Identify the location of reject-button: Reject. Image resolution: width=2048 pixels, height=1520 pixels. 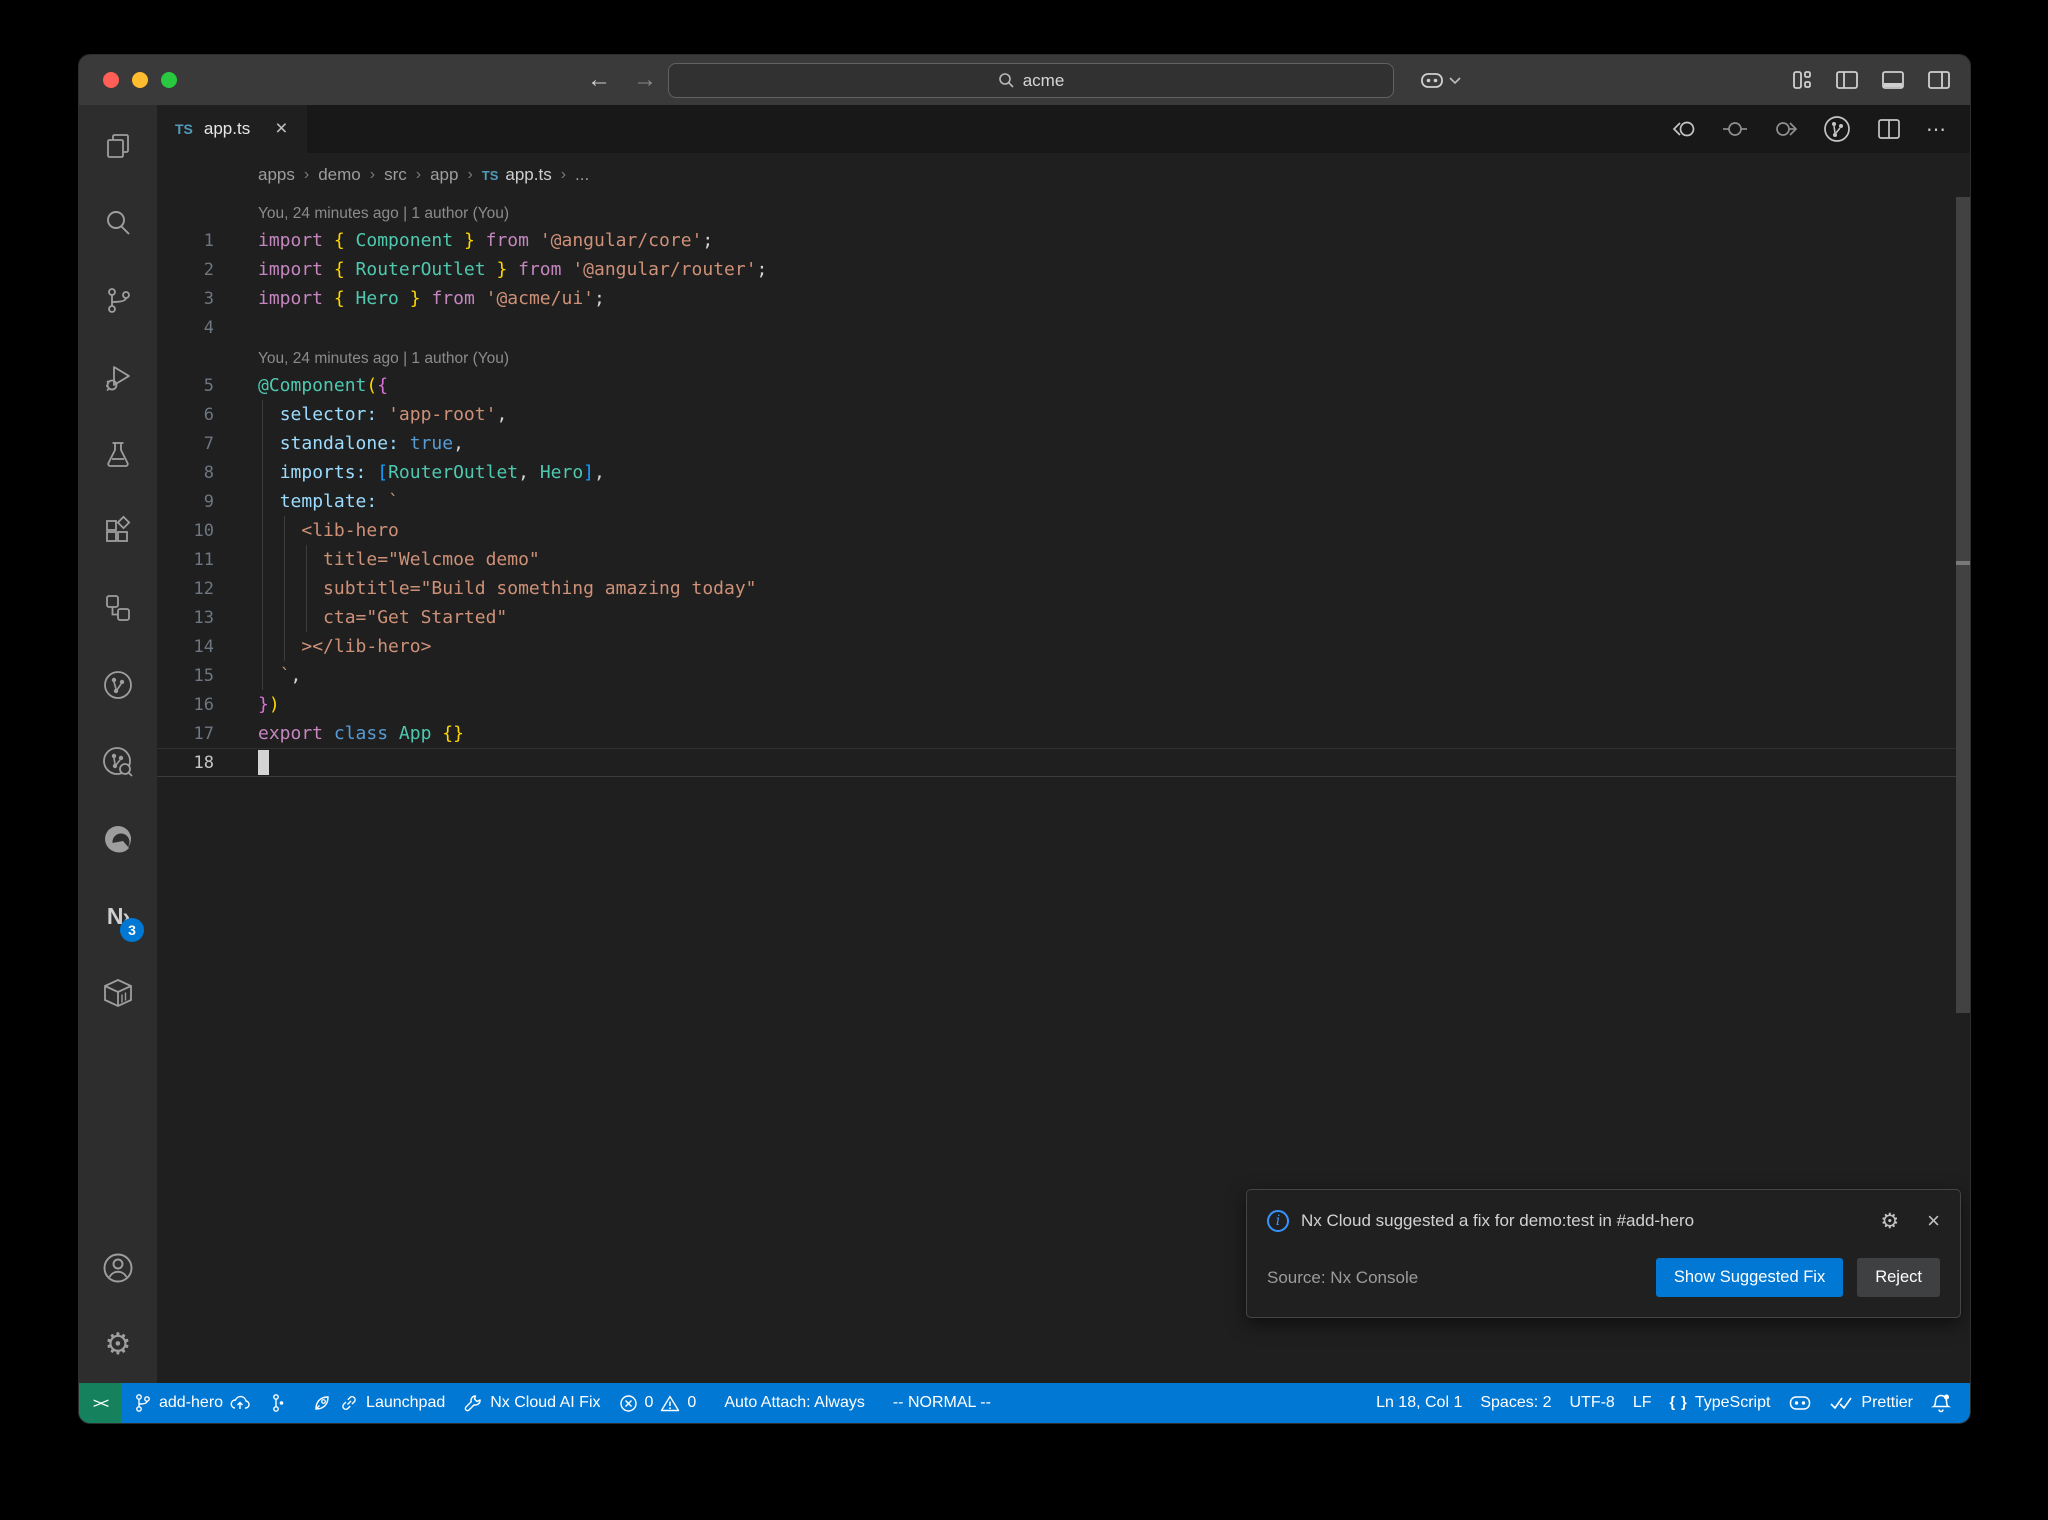
(1898, 1277).